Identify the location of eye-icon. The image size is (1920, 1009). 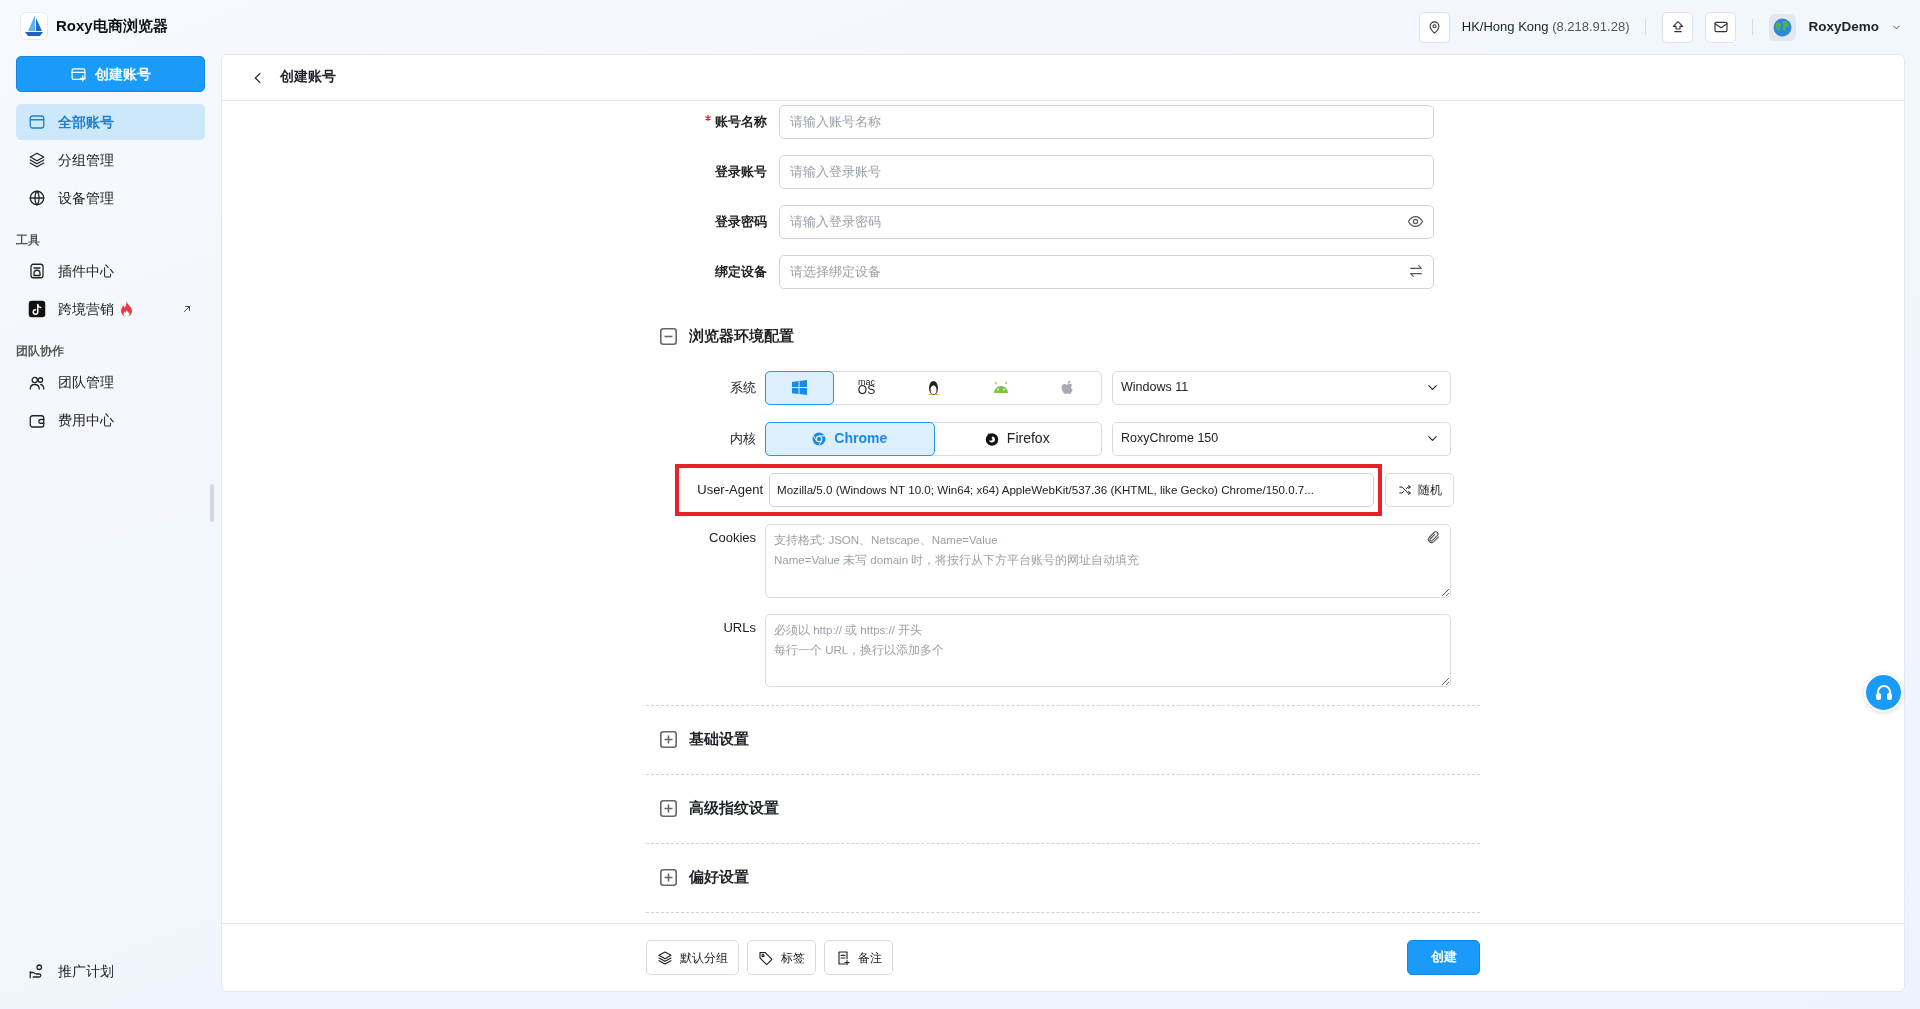
(1415, 221).